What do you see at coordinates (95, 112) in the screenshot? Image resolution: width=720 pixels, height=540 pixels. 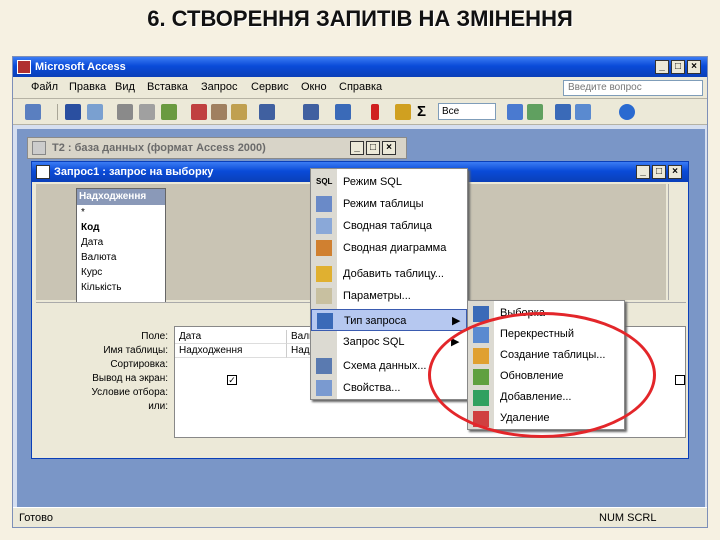 I see `search-icon` at bounding box center [95, 112].